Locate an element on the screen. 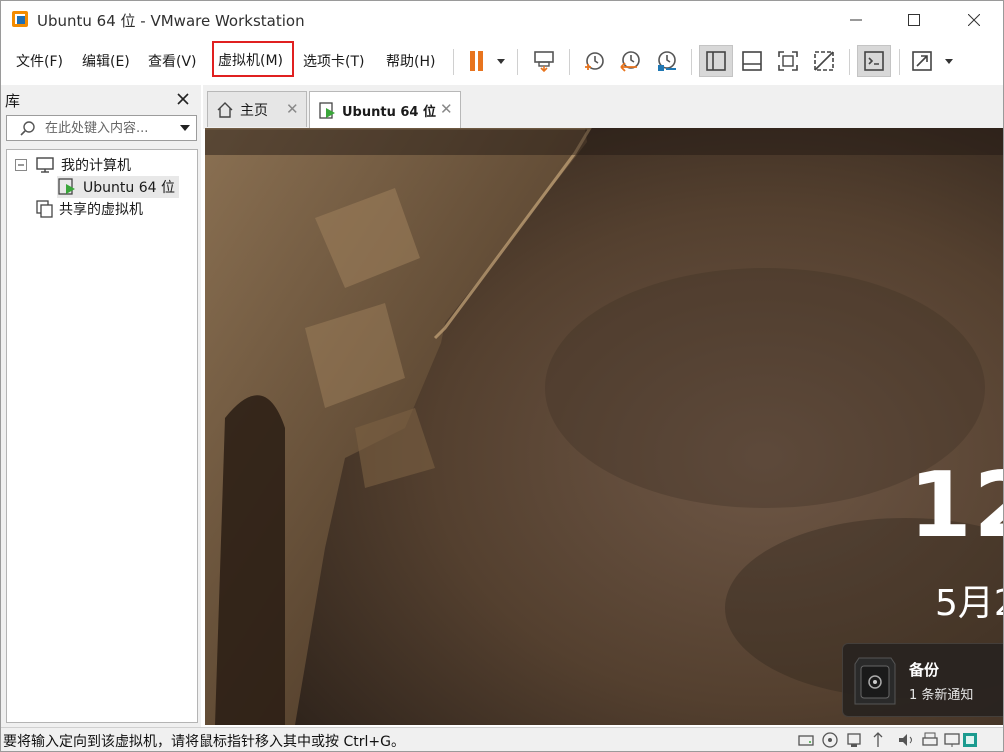  minimize-icon is located at coordinates (856, 20).